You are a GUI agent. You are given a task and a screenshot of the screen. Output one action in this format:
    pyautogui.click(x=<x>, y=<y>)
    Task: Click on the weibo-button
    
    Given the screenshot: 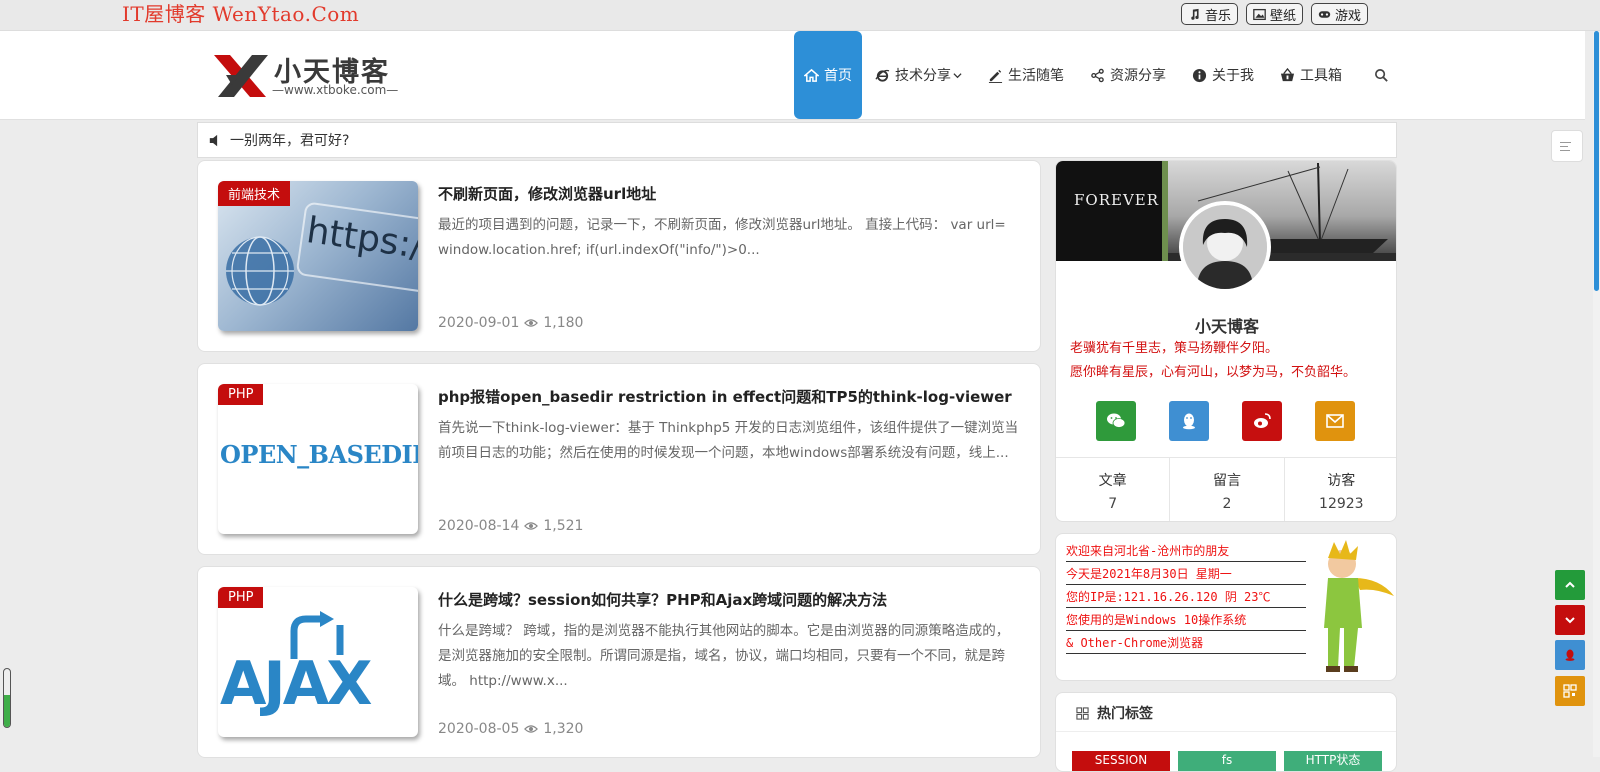 What is the action you would take?
    pyautogui.click(x=1262, y=421)
    